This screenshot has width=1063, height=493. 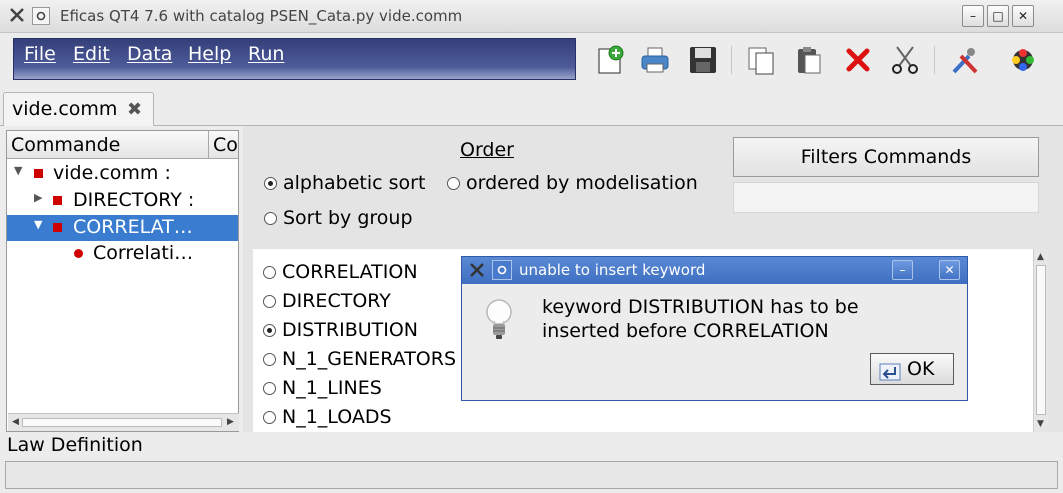 I want to click on paste-icon, so click(x=809, y=60).